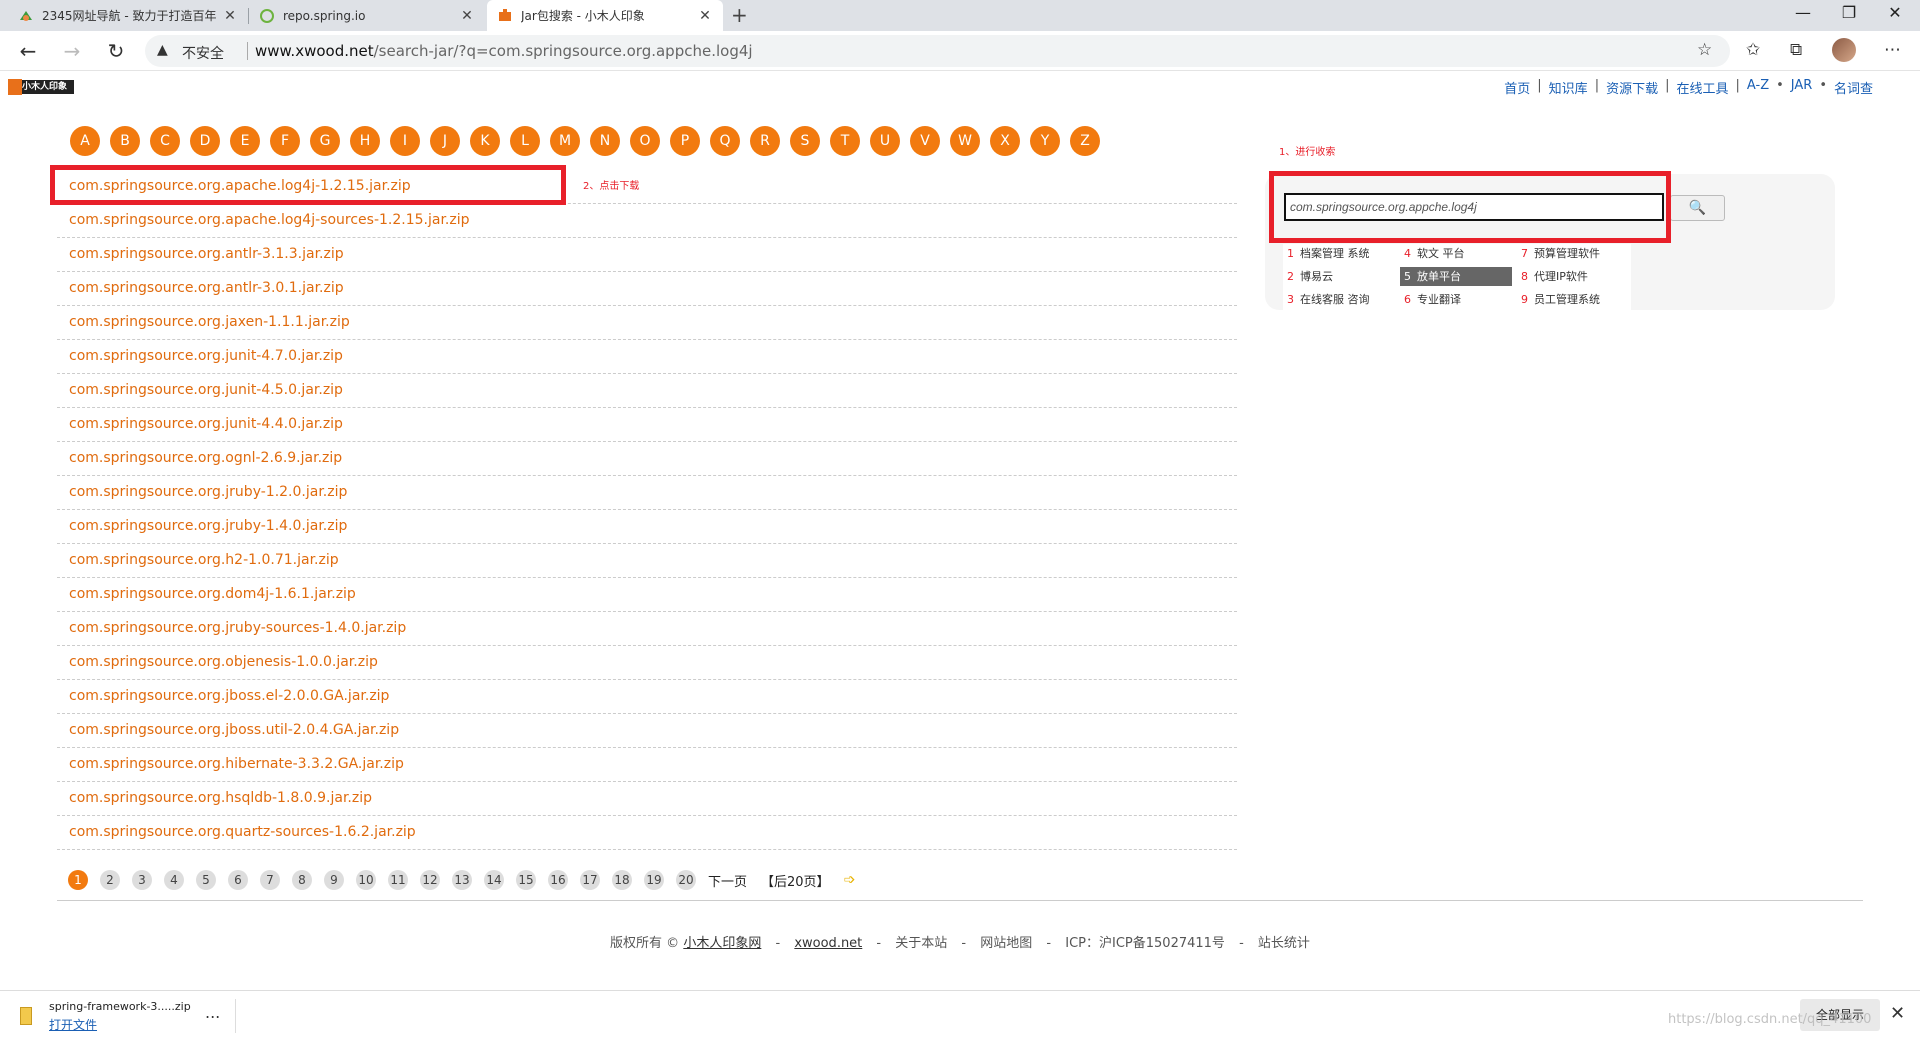 Image resolution: width=1920 pixels, height=1041 pixels. Describe the element at coordinates (722, 943) in the screenshot. I see `footer-site-name-link: 小木人印象网` at that location.